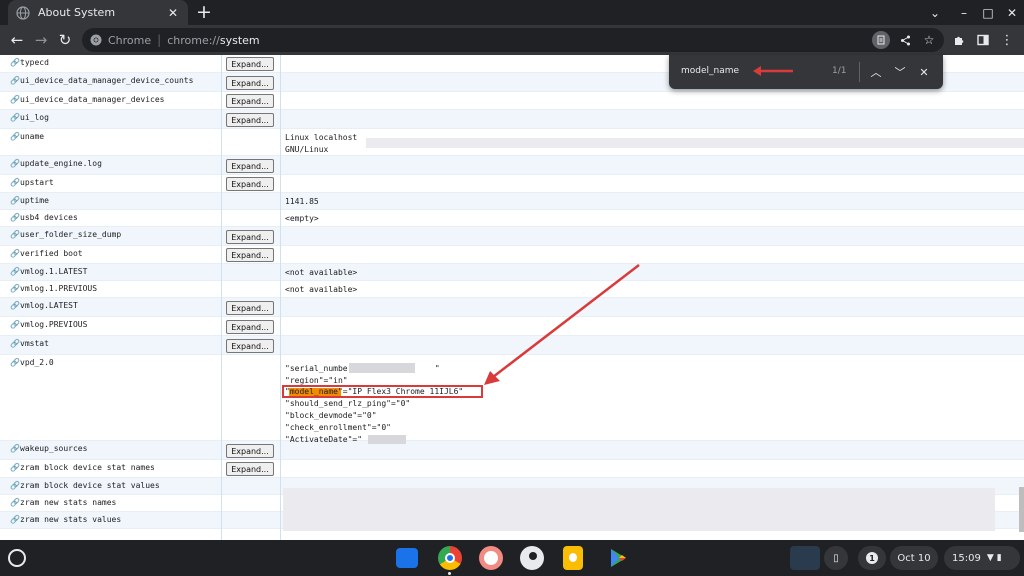 This screenshot has width=1024, height=576. Describe the element at coordinates (914, 558) in the screenshot. I see `date-tray: Oct 10` at that location.